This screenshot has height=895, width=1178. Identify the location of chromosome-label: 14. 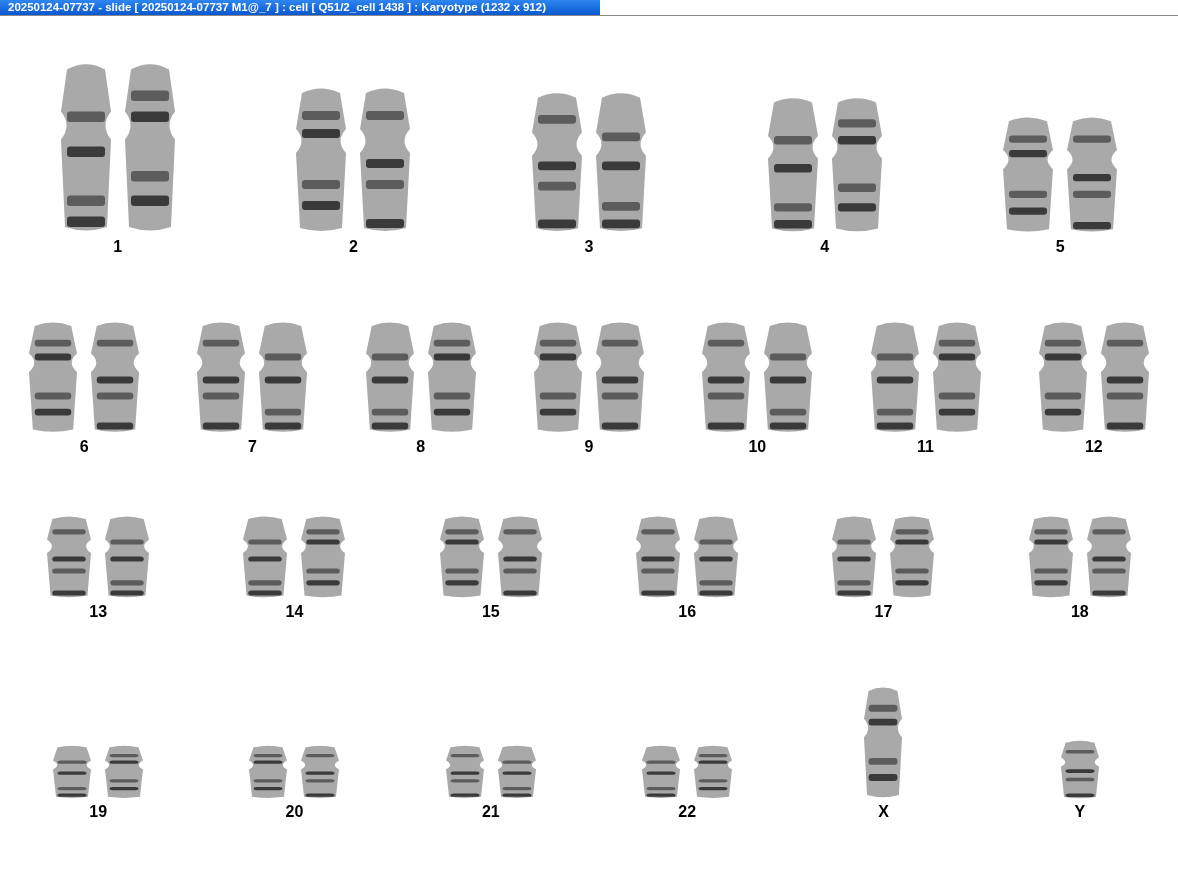
(294, 612).